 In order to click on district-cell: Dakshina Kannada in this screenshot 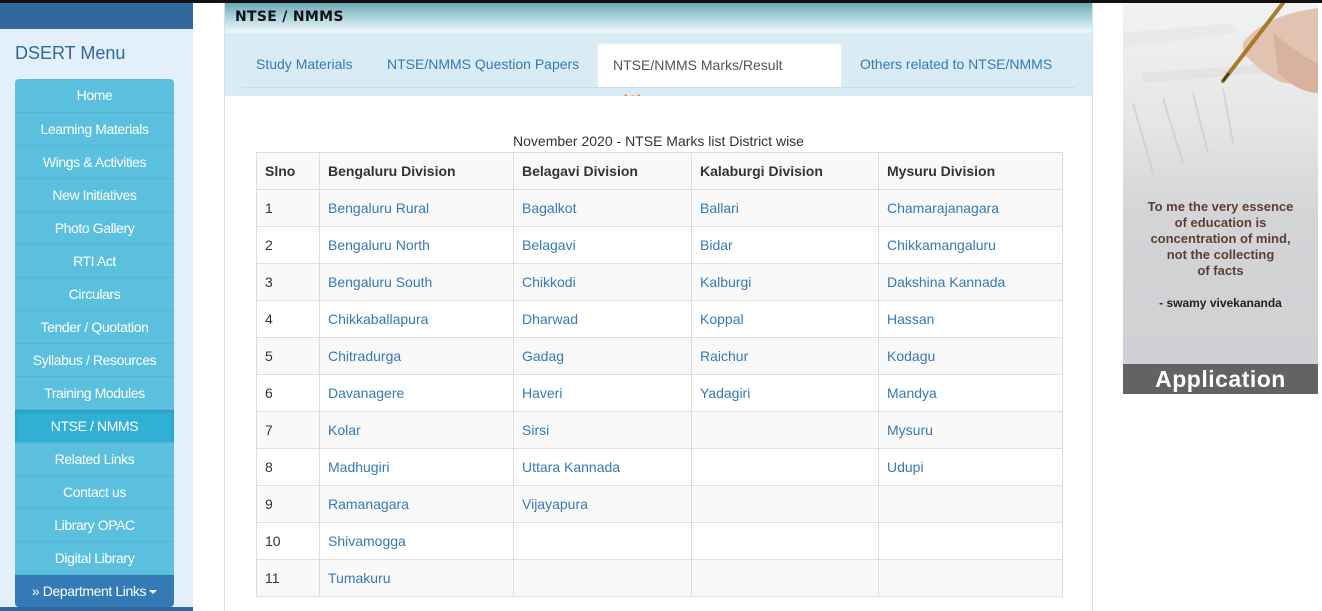, I will do `click(970, 282)`.